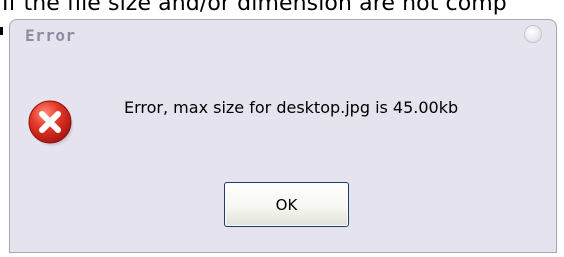 This screenshot has height=257, width=564. I want to click on dialog-title: Error, so click(50, 35).